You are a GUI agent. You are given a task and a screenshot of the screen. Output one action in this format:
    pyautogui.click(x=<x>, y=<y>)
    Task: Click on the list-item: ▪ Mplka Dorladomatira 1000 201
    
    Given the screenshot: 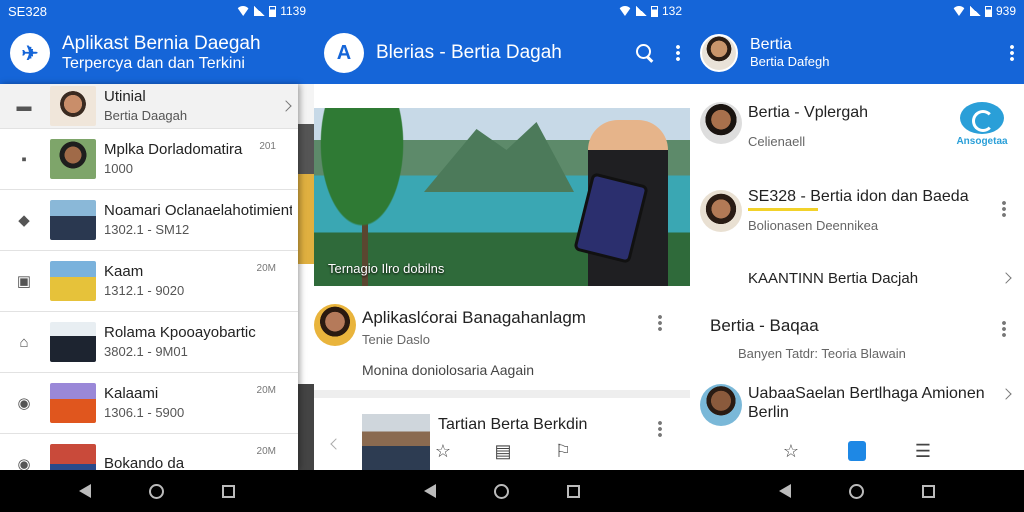 What is the action you would take?
    pyautogui.click(x=149, y=159)
    